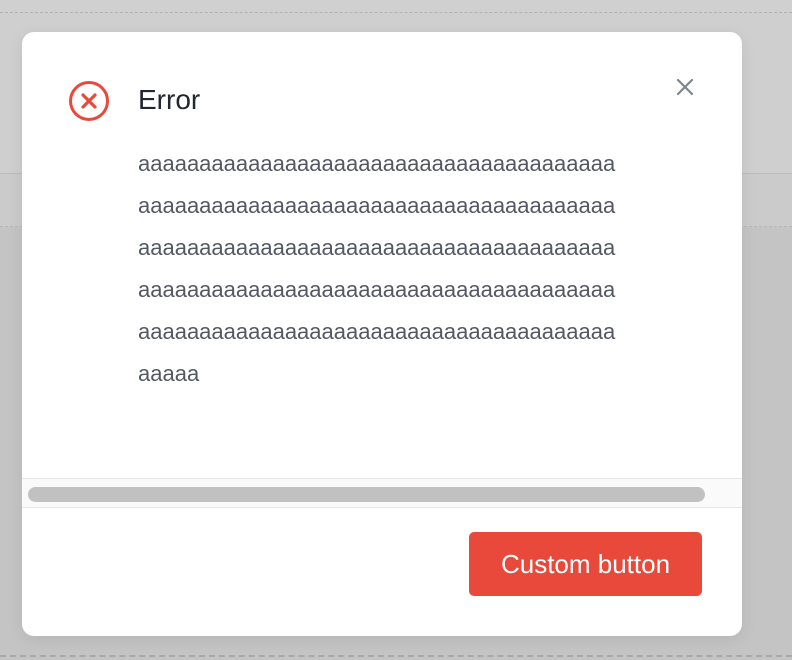 Image resolution: width=792 pixels, height=660 pixels. Describe the element at coordinates (89, 101) in the screenshot. I see `error-circle-x-icon` at that location.